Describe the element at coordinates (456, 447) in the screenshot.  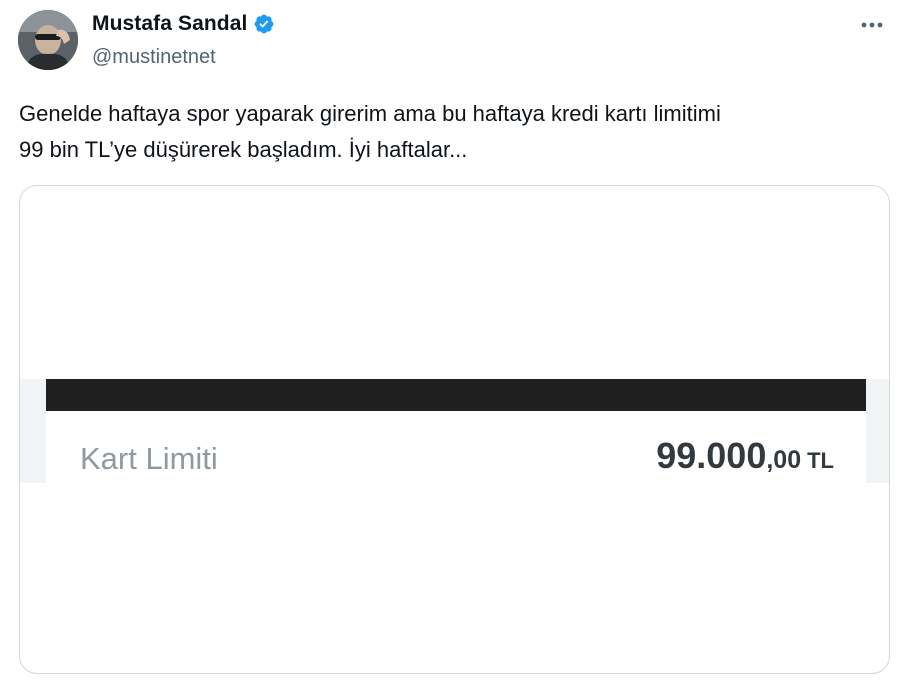
I see `card-limit-row: Kart Limiti 99.000,00 TL` at that location.